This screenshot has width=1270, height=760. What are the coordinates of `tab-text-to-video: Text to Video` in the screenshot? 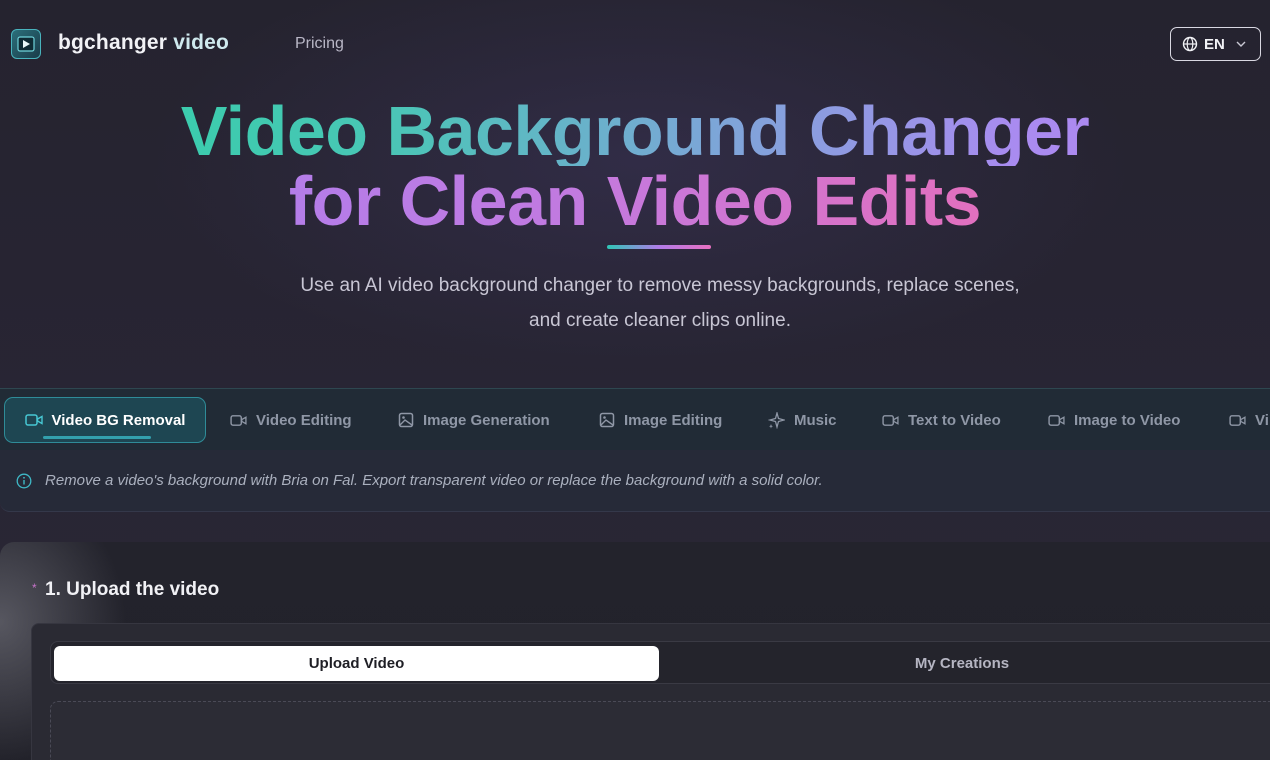 It's located at (941, 420).